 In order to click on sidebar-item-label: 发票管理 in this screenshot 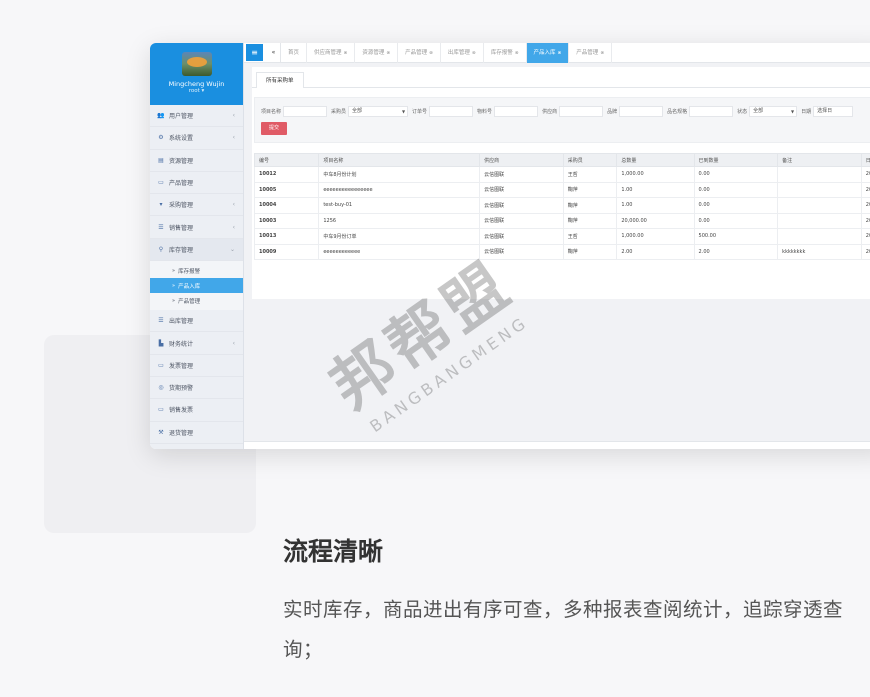, I will do `click(181, 366)`.